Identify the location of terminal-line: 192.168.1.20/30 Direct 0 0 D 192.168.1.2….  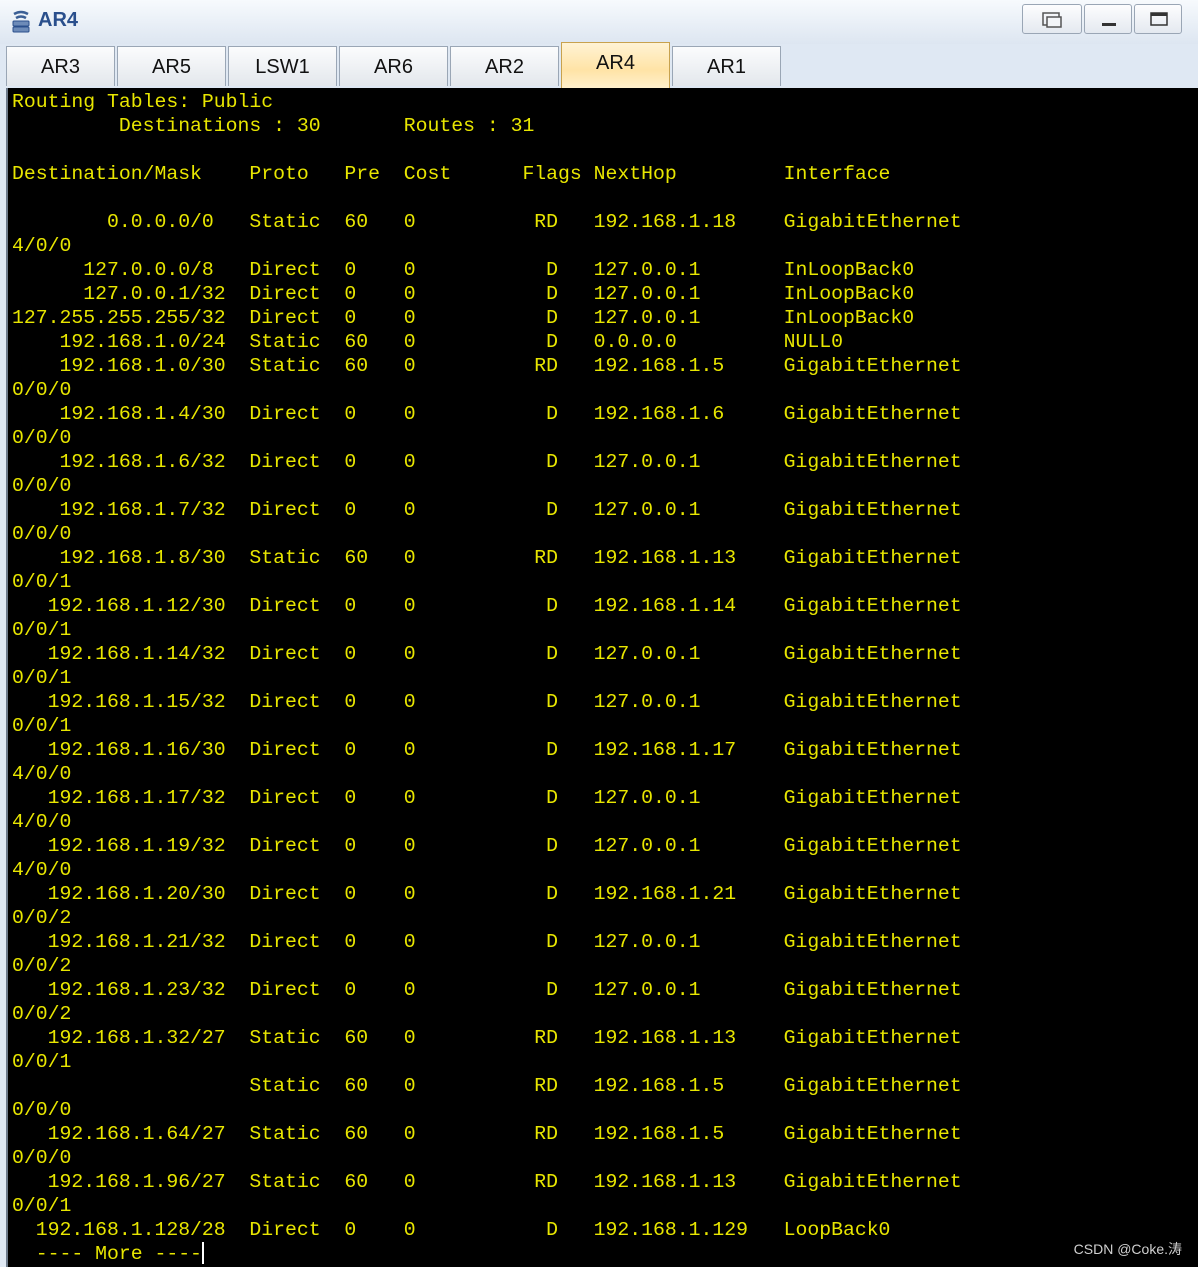
(487, 894).